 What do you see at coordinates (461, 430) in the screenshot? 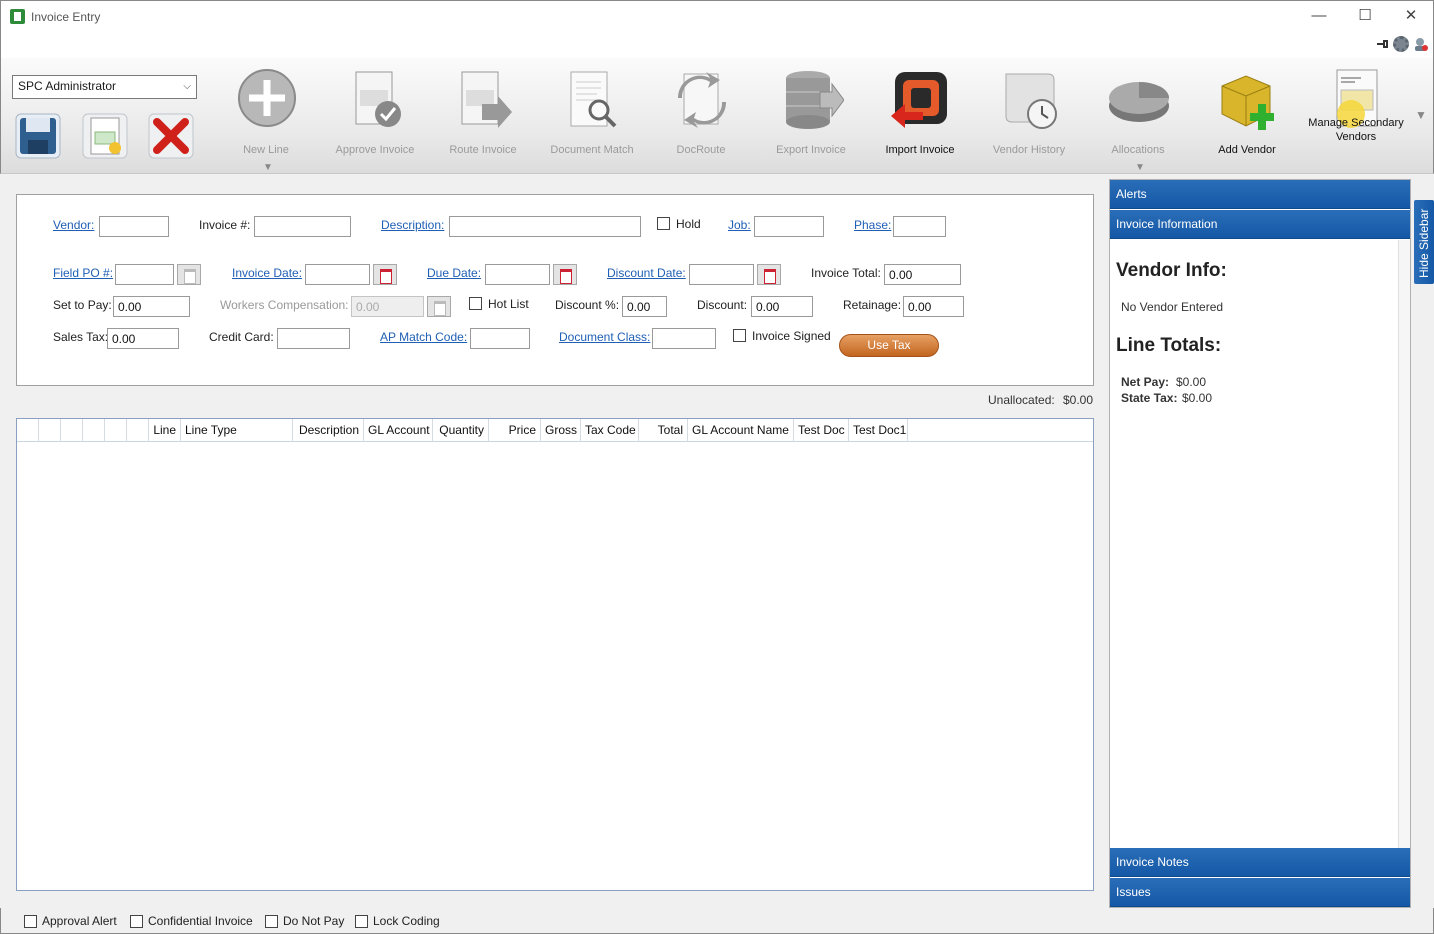
I see `column-header-quantity: Quantity` at bounding box center [461, 430].